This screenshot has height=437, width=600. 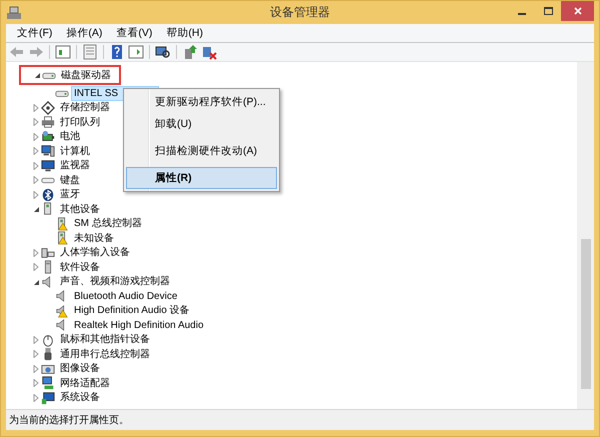 What do you see at coordinates (80, 209) in the screenshot?
I see `tree-item: 其他设备` at bounding box center [80, 209].